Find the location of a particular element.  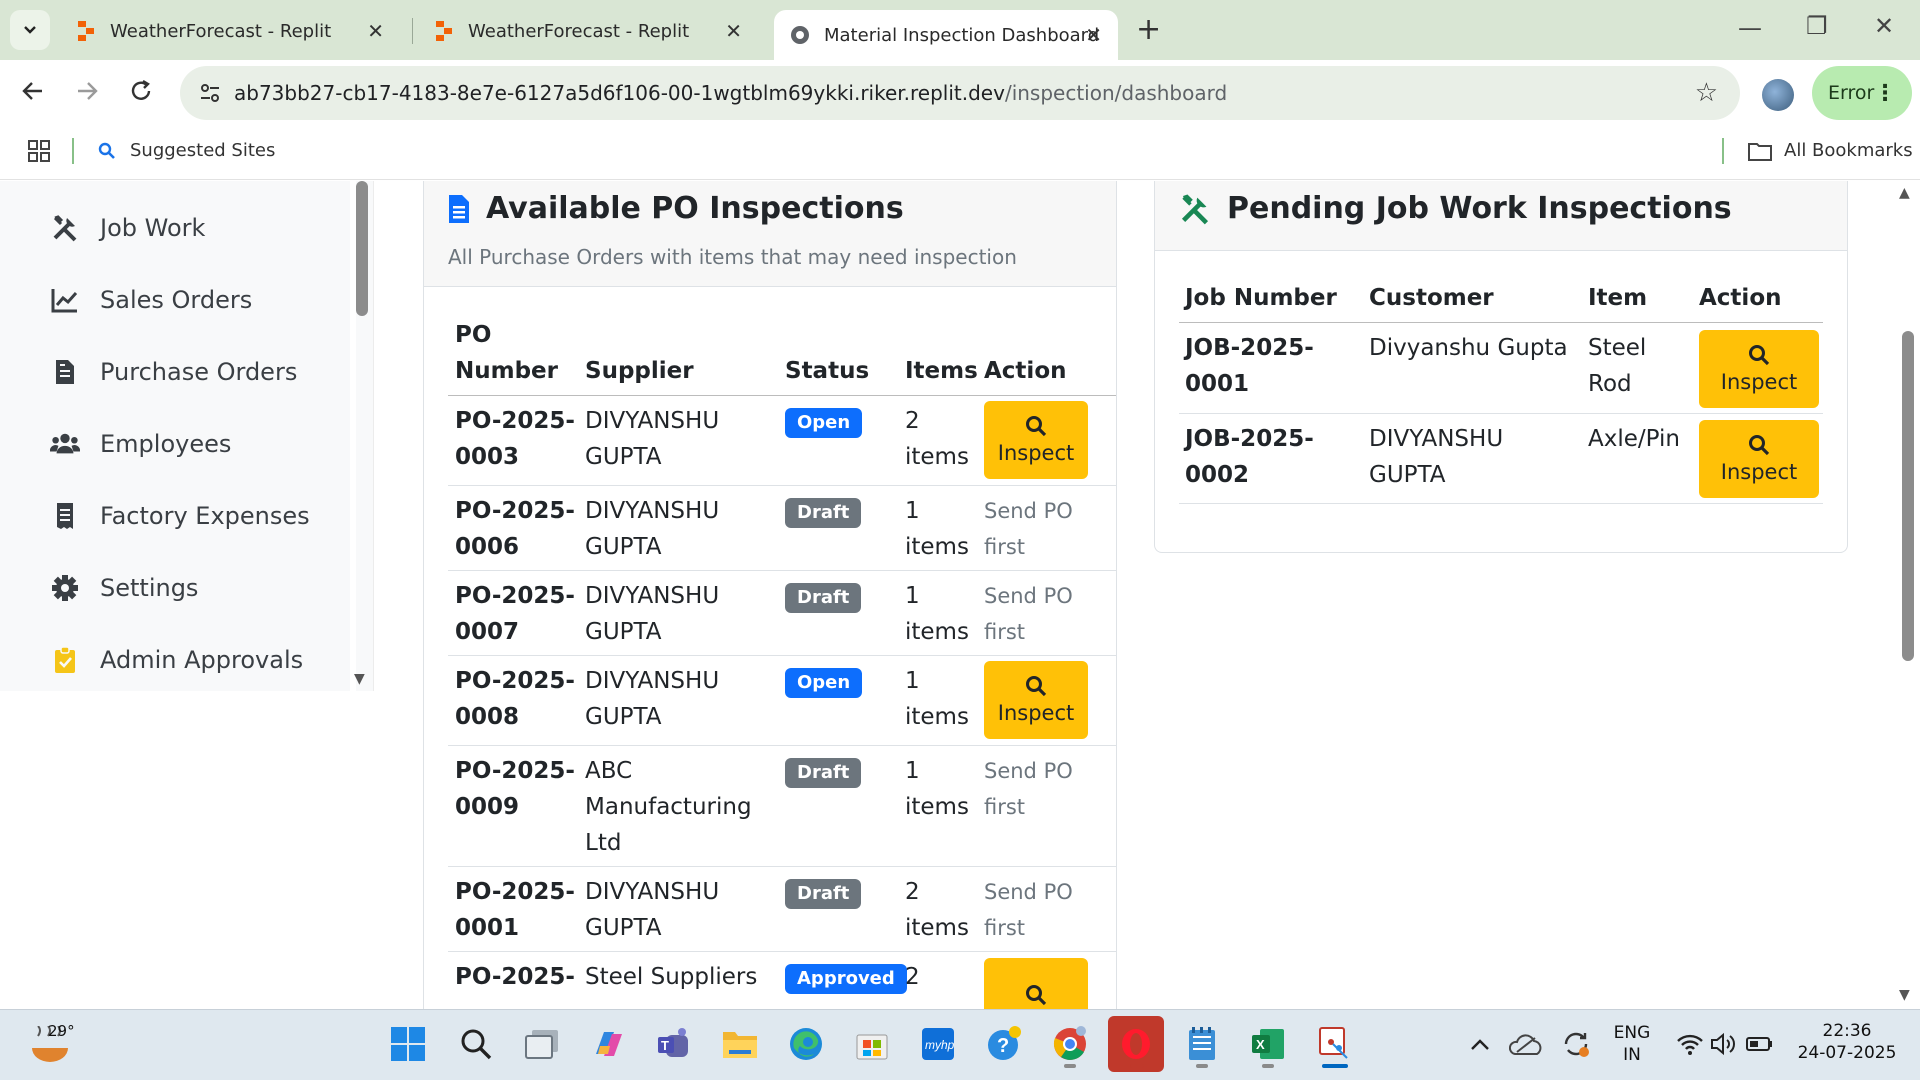

sidebar-item-settings: Settings is located at coordinates (124, 588).